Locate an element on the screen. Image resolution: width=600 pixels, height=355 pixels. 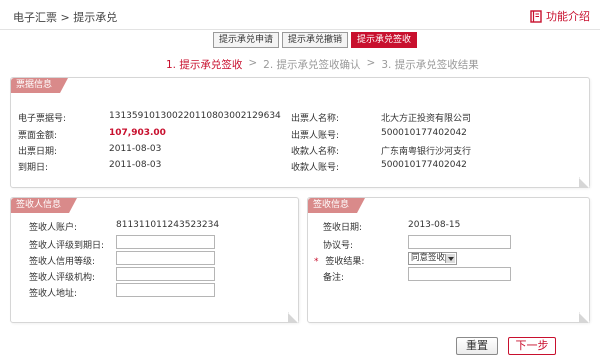
sign-result-select: 同意签收 is located at coordinates (432, 258).